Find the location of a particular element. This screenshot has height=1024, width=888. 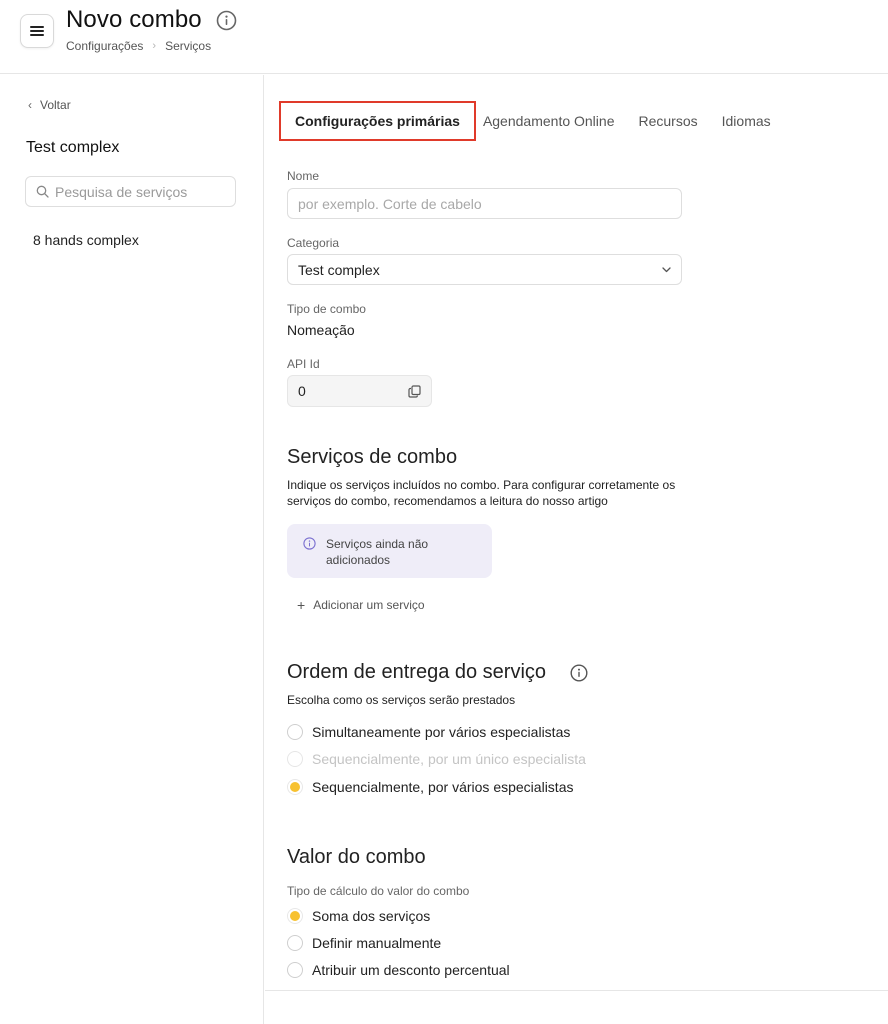

chevron-right-icon: › is located at coordinates (154, 46).